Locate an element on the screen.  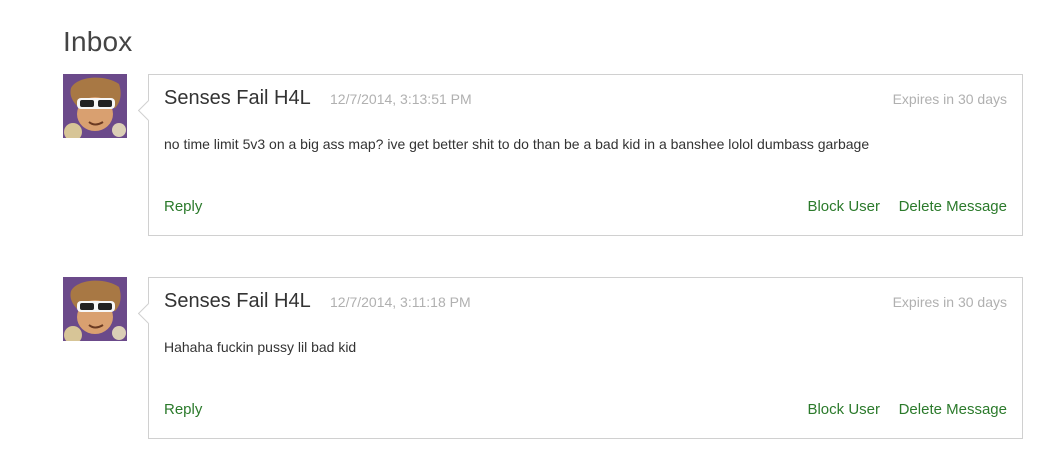
message-body: Hahaha fuckin pussy lil bad kid is located at coordinates (260, 347).